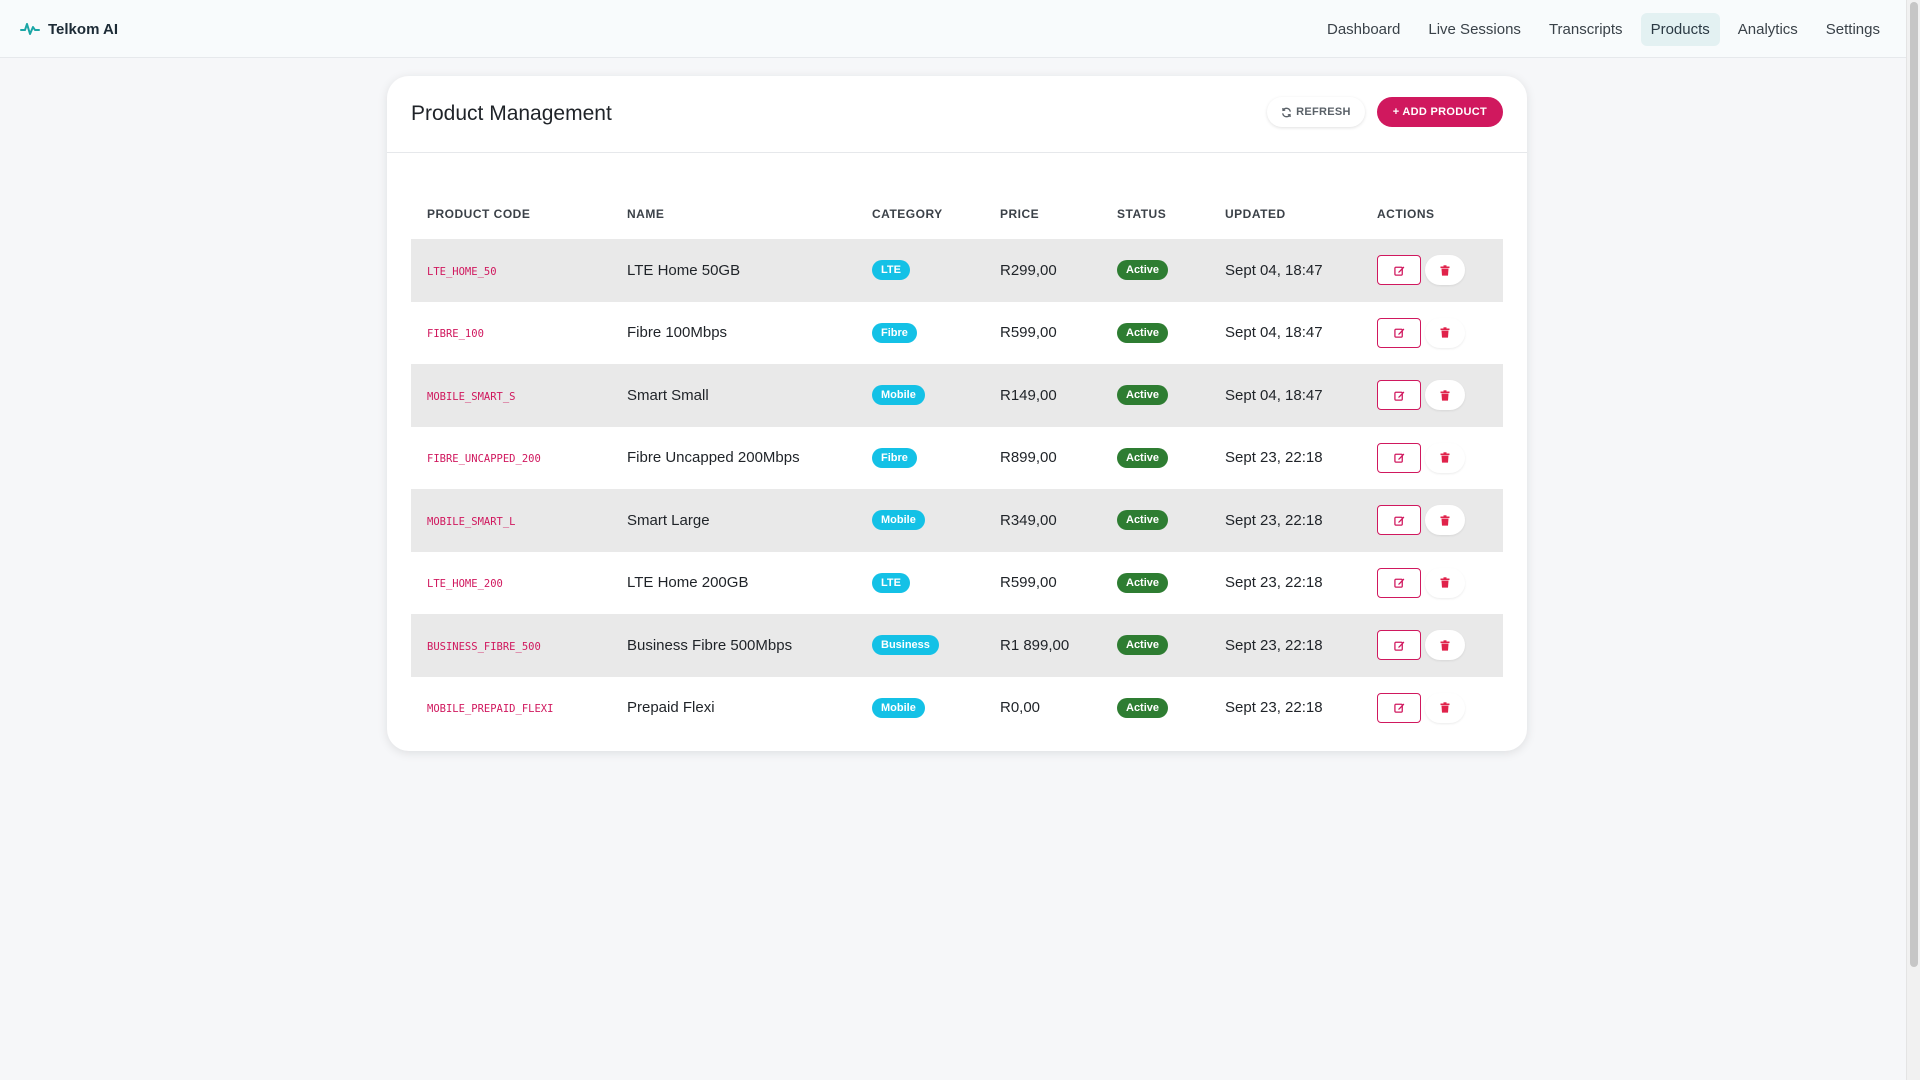  Describe the element at coordinates (1316, 112) in the screenshot. I see `refresh-button: REFRESH` at that location.